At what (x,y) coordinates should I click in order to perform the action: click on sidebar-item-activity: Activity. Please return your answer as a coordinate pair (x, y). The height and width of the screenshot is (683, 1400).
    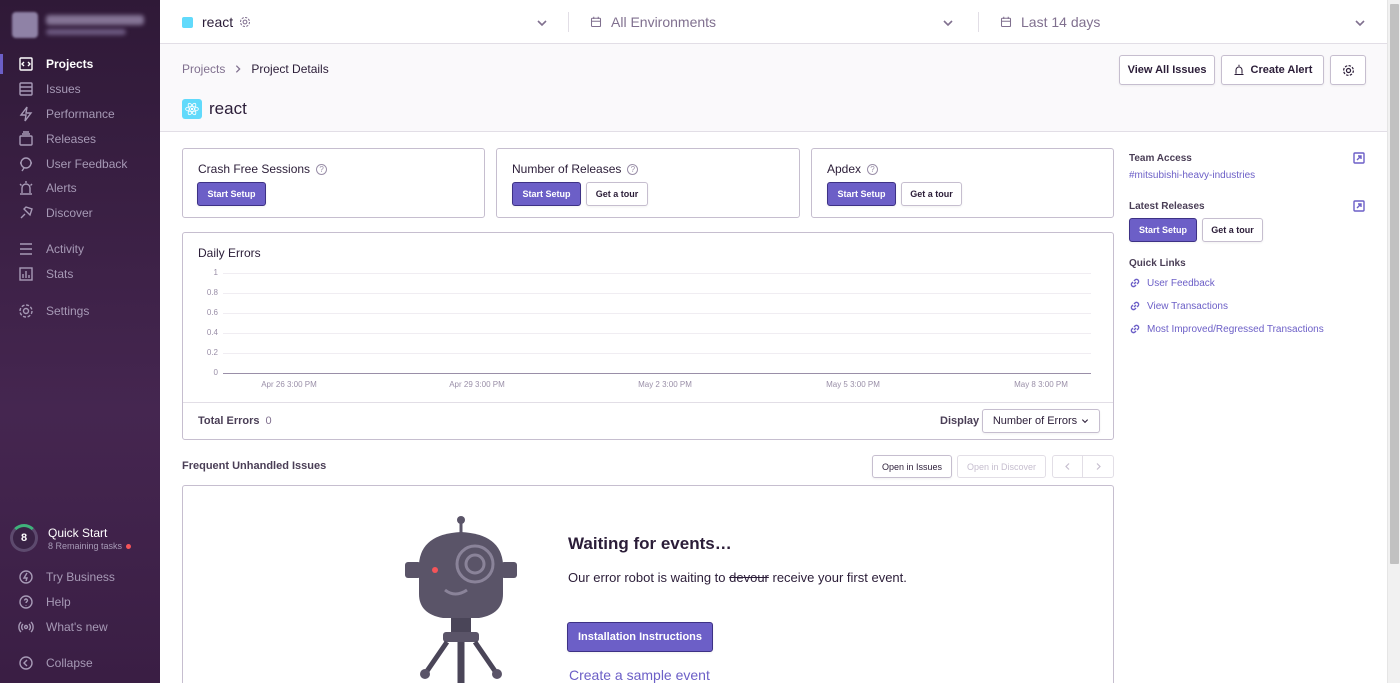
    Looking at the image, I should click on (80, 249).